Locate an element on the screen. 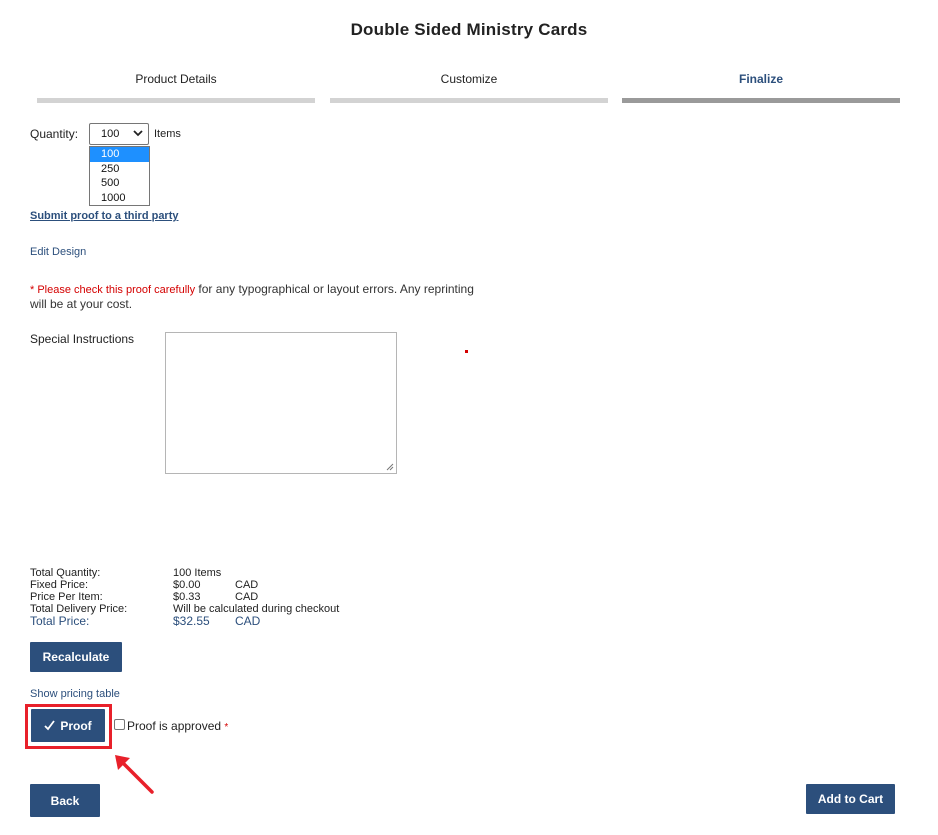  fixed-price-label: Fixed Price: is located at coordinates (59, 585).